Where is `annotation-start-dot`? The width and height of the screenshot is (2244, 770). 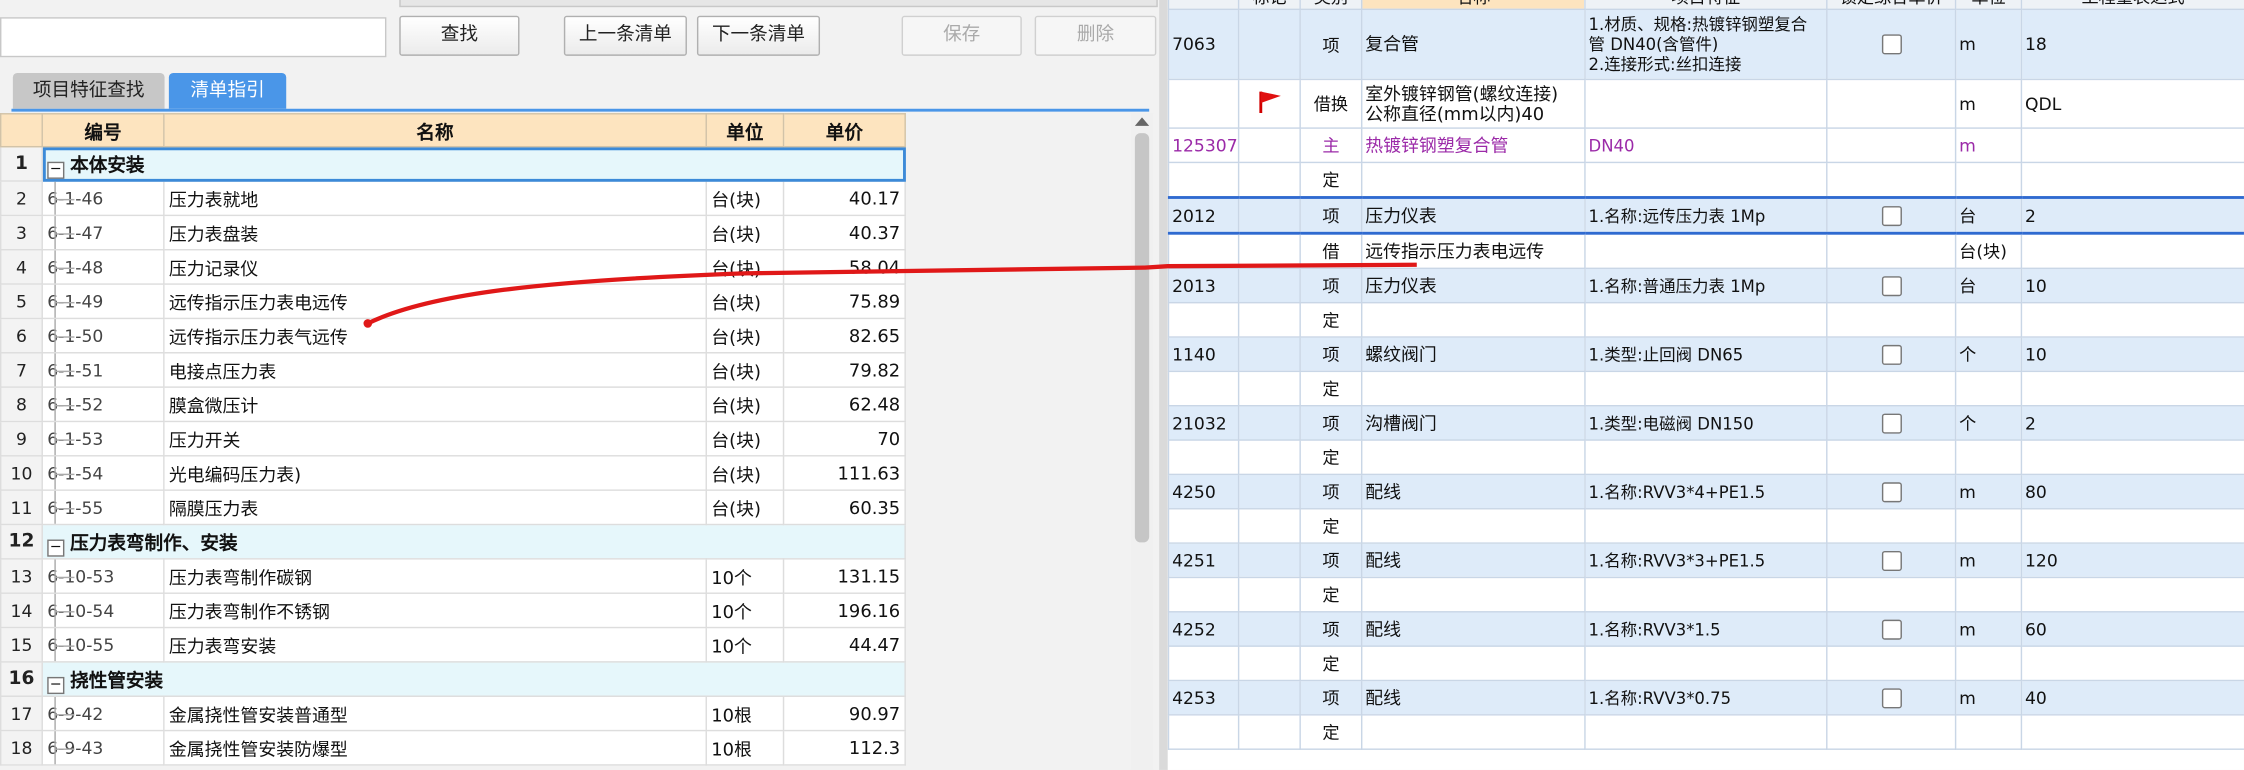 annotation-start-dot is located at coordinates (368, 323).